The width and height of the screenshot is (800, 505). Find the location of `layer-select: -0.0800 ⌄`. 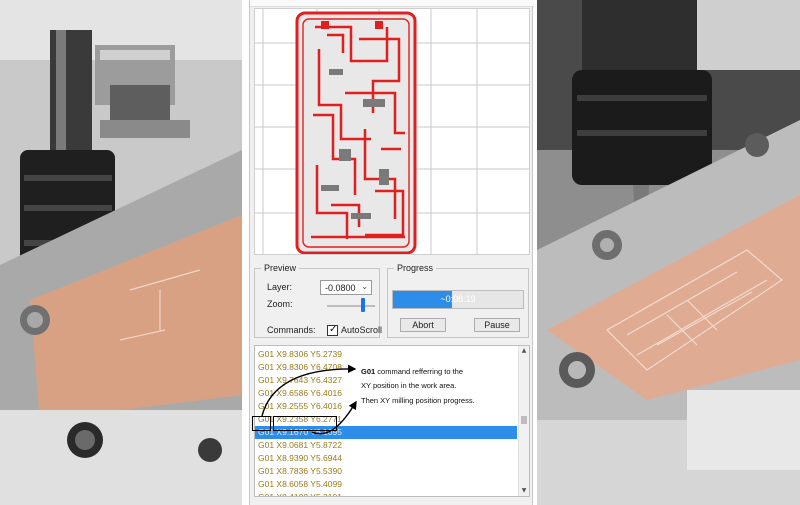

layer-select: -0.0800 ⌄ is located at coordinates (346, 287).